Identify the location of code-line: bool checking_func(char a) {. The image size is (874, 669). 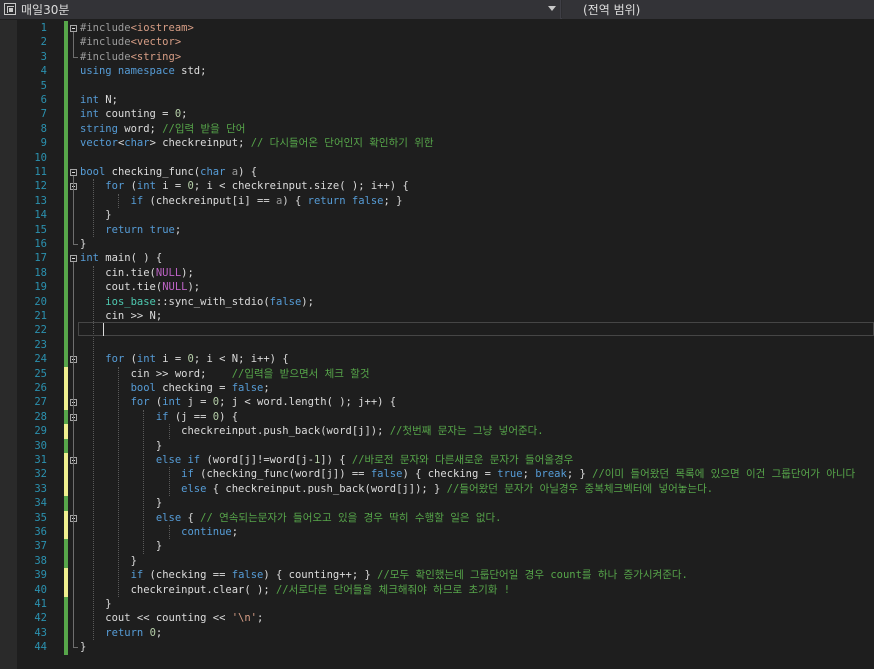
(168, 172).